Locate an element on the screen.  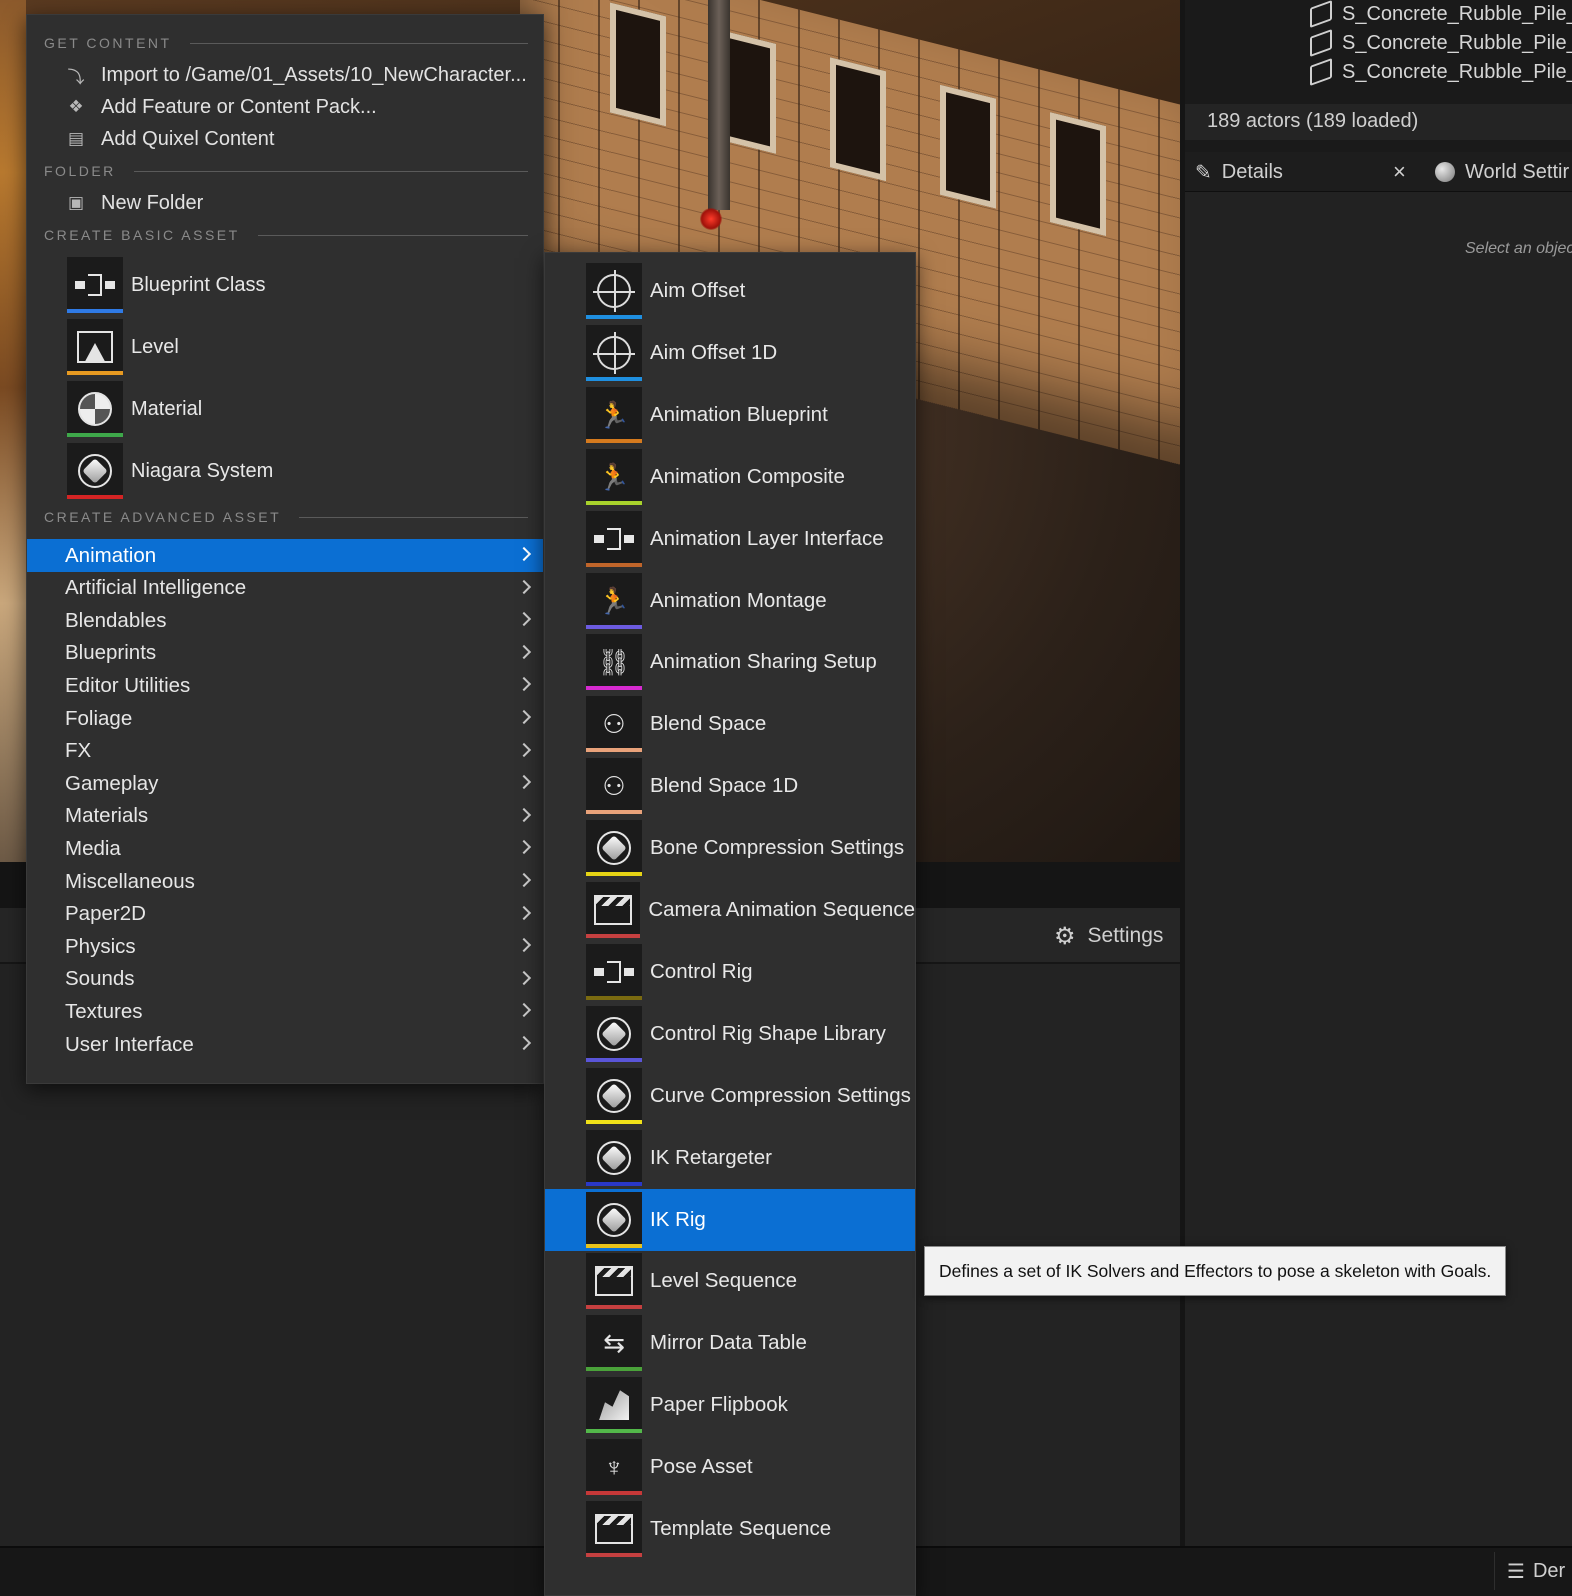
category-paper2d: Paper2D is located at coordinates (285, 914).